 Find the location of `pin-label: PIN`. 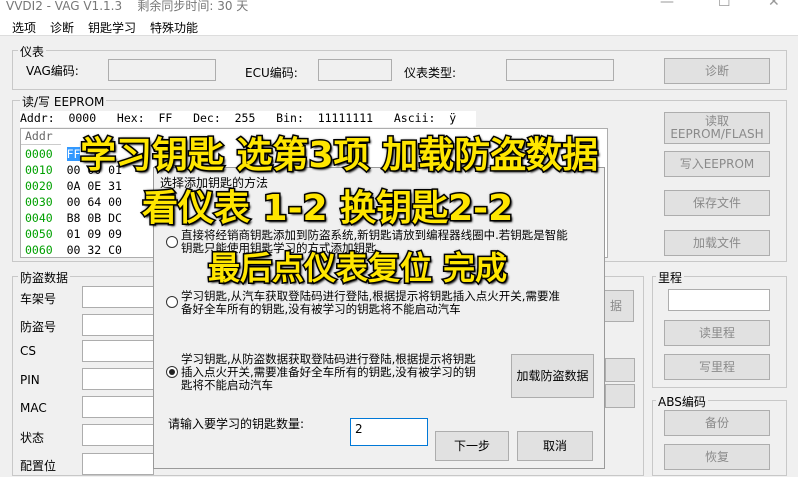

pin-label: PIN is located at coordinates (30, 380).